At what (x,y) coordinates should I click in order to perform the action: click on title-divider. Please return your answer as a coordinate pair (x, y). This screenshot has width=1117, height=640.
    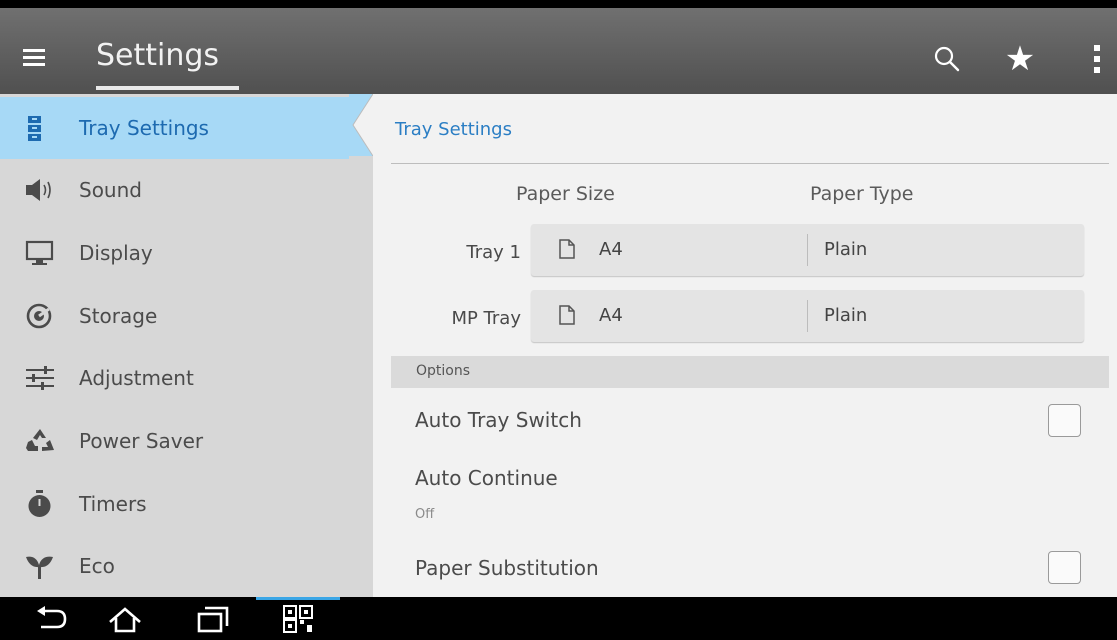
    Looking at the image, I should click on (750, 163).